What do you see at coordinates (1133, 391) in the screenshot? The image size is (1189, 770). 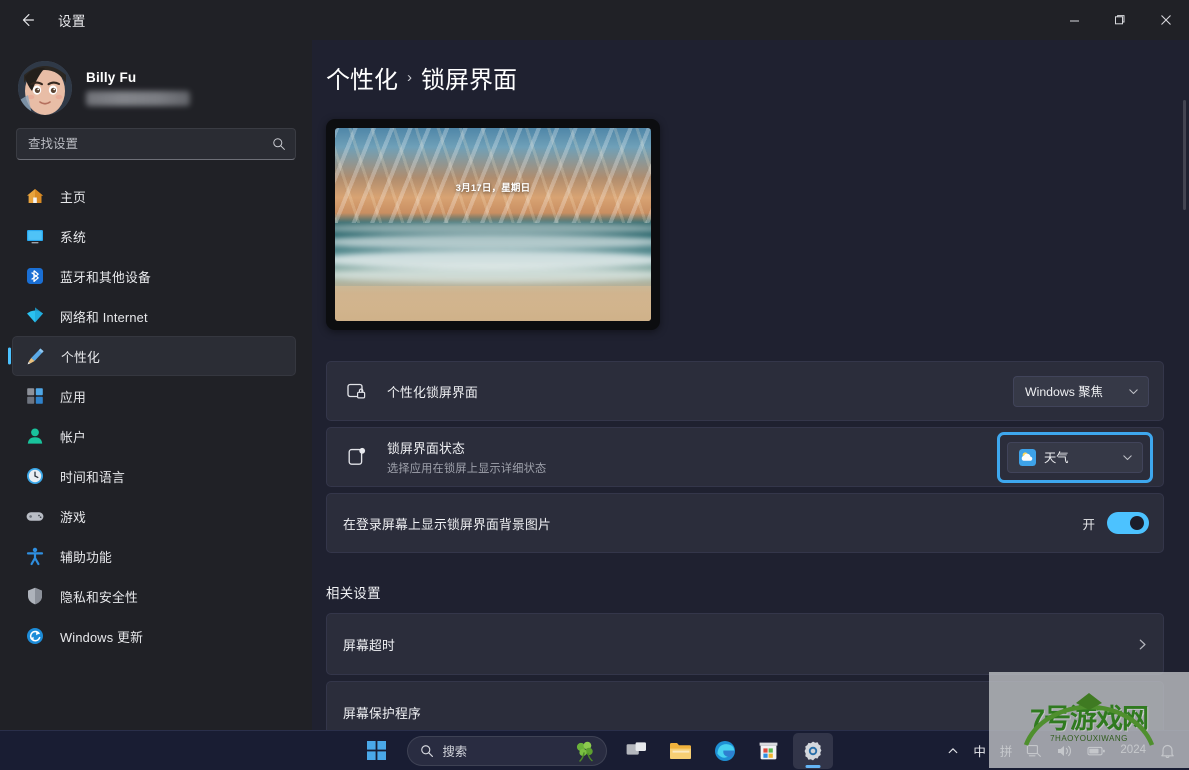 I see `chevron-down-icon` at bounding box center [1133, 391].